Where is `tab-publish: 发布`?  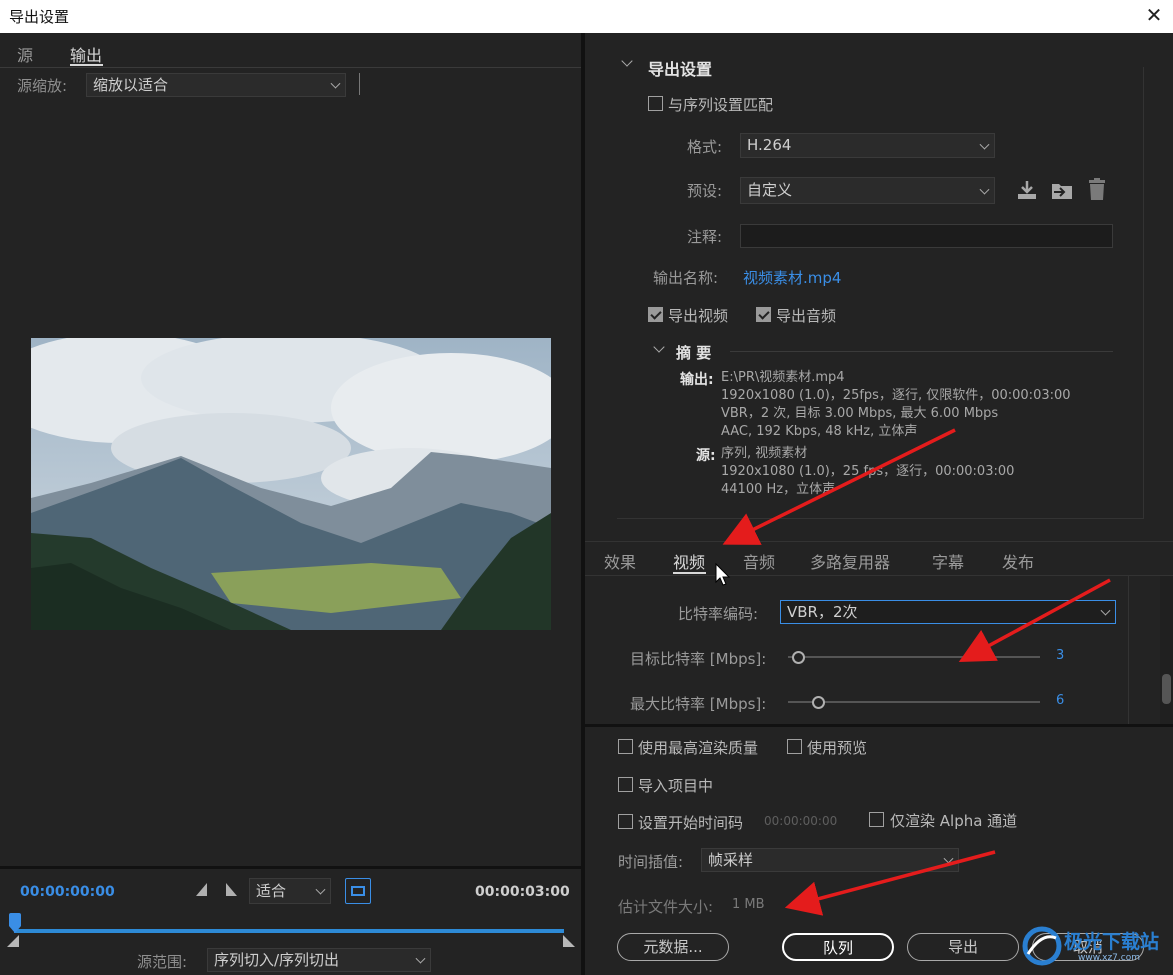 tab-publish: 发布 is located at coordinates (1018, 561).